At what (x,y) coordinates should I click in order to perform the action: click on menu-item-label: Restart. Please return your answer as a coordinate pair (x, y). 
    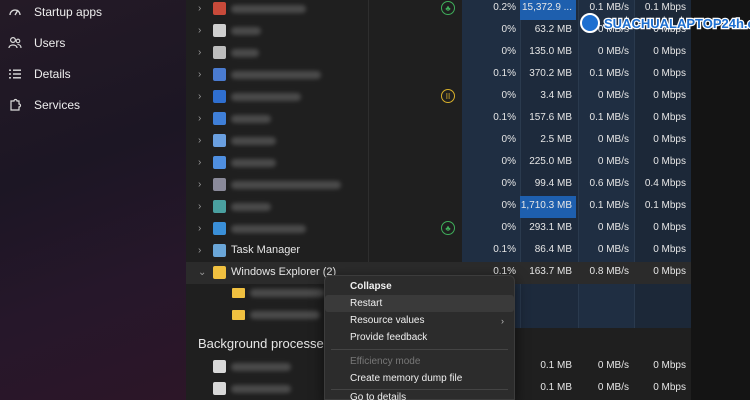
    Looking at the image, I should click on (366, 303).